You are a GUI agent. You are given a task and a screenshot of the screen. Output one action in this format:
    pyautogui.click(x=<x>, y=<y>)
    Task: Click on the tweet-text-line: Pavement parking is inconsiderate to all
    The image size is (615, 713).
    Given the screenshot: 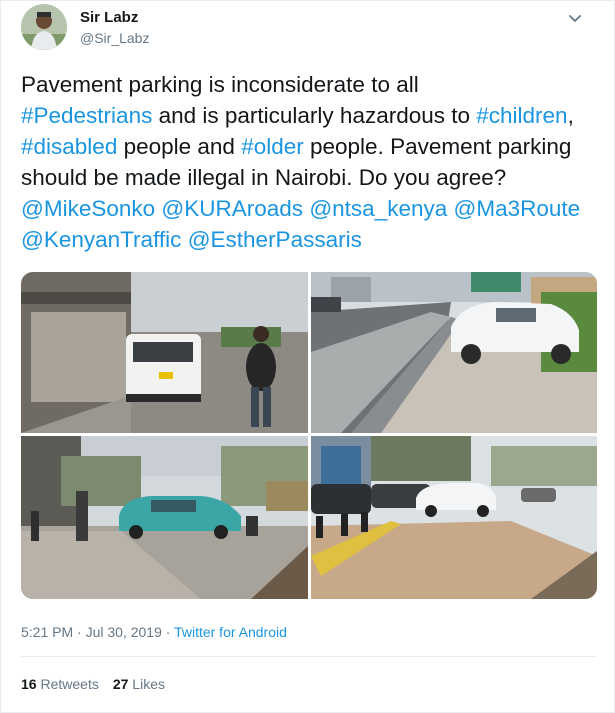 What is the action you would take?
    pyautogui.click(x=308, y=84)
    